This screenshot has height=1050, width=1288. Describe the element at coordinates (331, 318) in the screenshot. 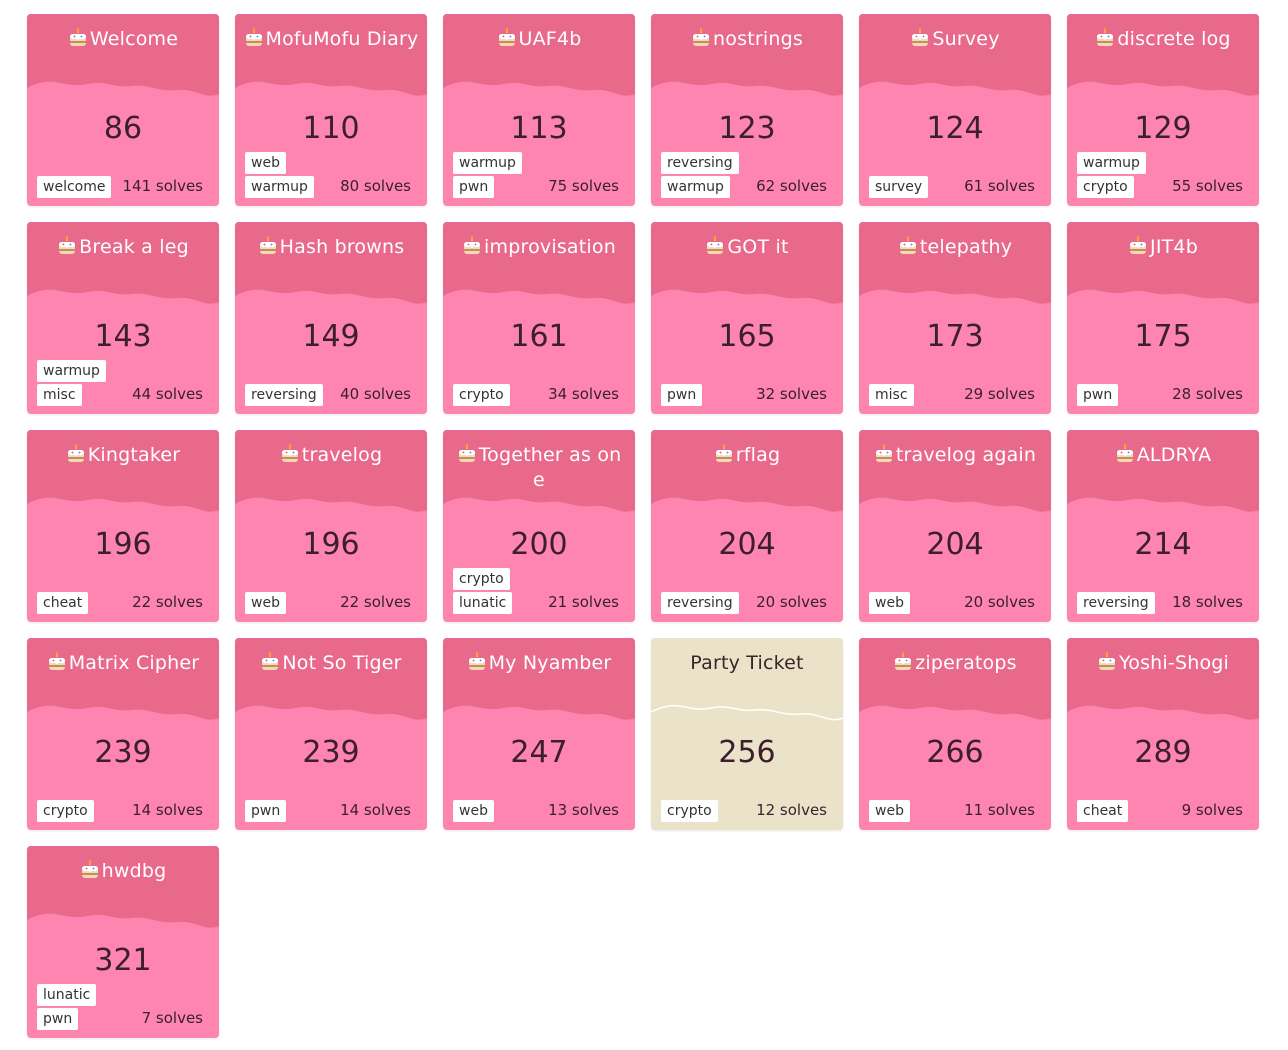

I see `challenge-card: Hash browns 149 reversing 40 solves` at that location.